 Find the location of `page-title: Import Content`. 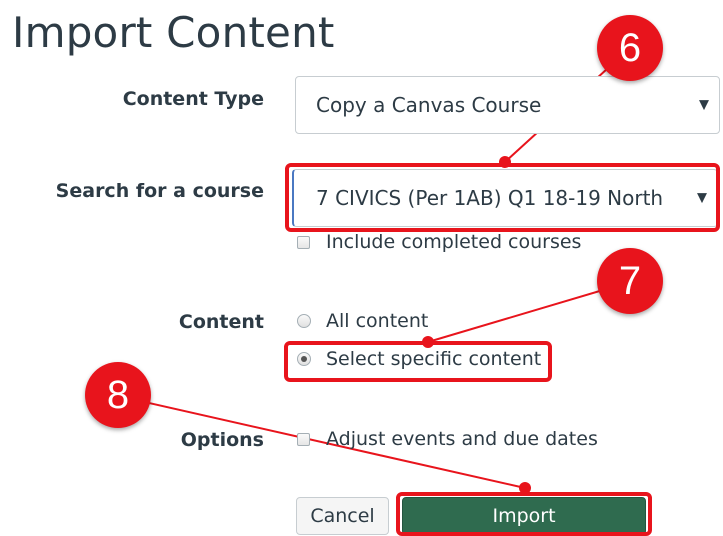

page-title: Import Content is located at coordinates (173, 32).